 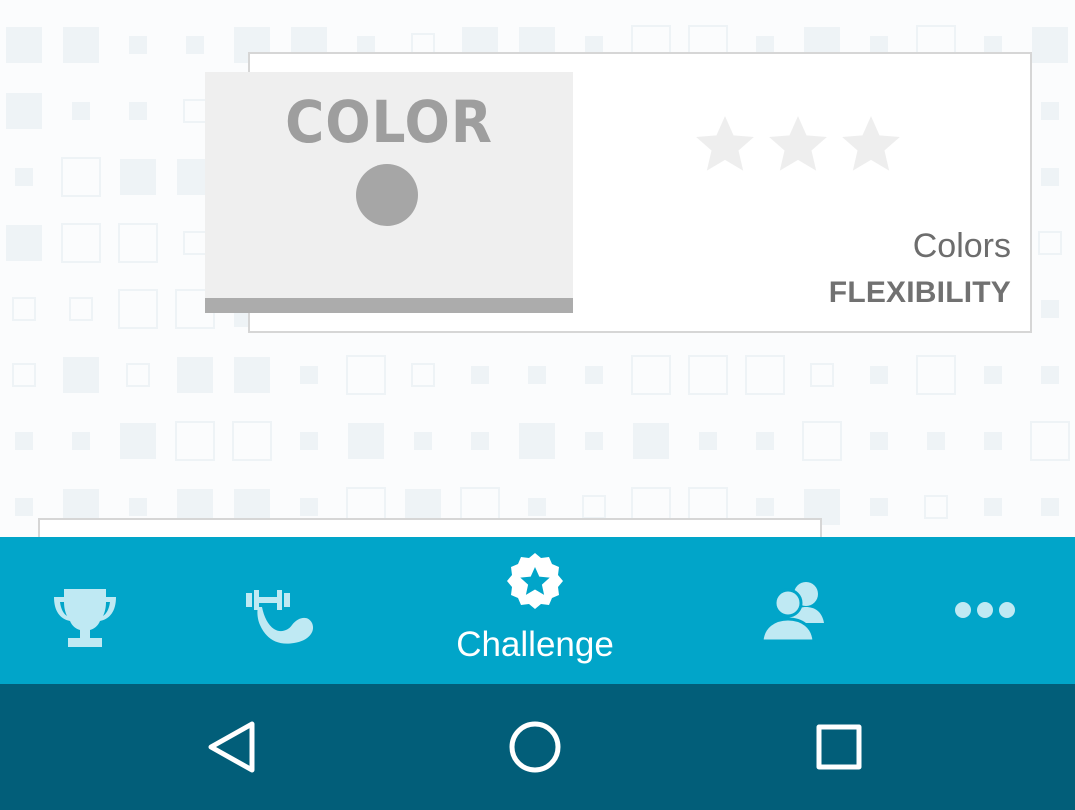 I want to click on back-icon, so click(x=231, y=747).